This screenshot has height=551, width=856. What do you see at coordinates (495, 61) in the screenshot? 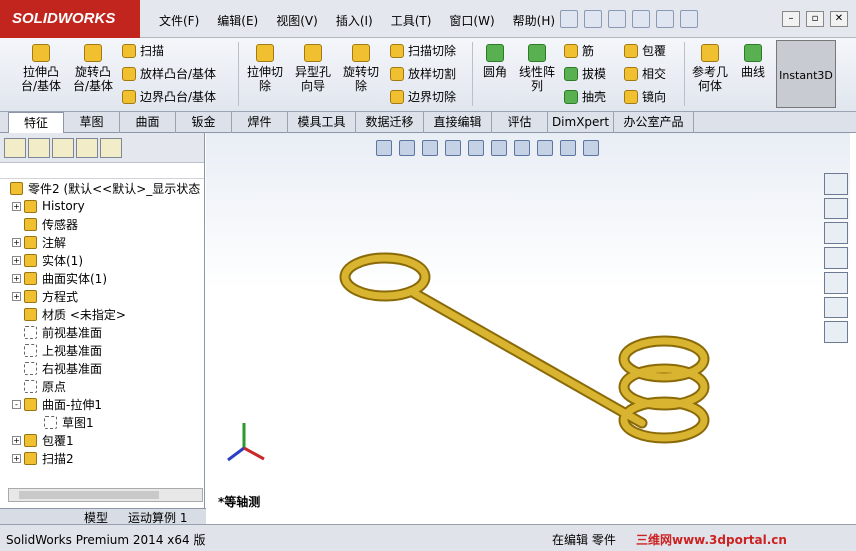
I see `fillet-button: 圆角` at bounding box center [495, 61].